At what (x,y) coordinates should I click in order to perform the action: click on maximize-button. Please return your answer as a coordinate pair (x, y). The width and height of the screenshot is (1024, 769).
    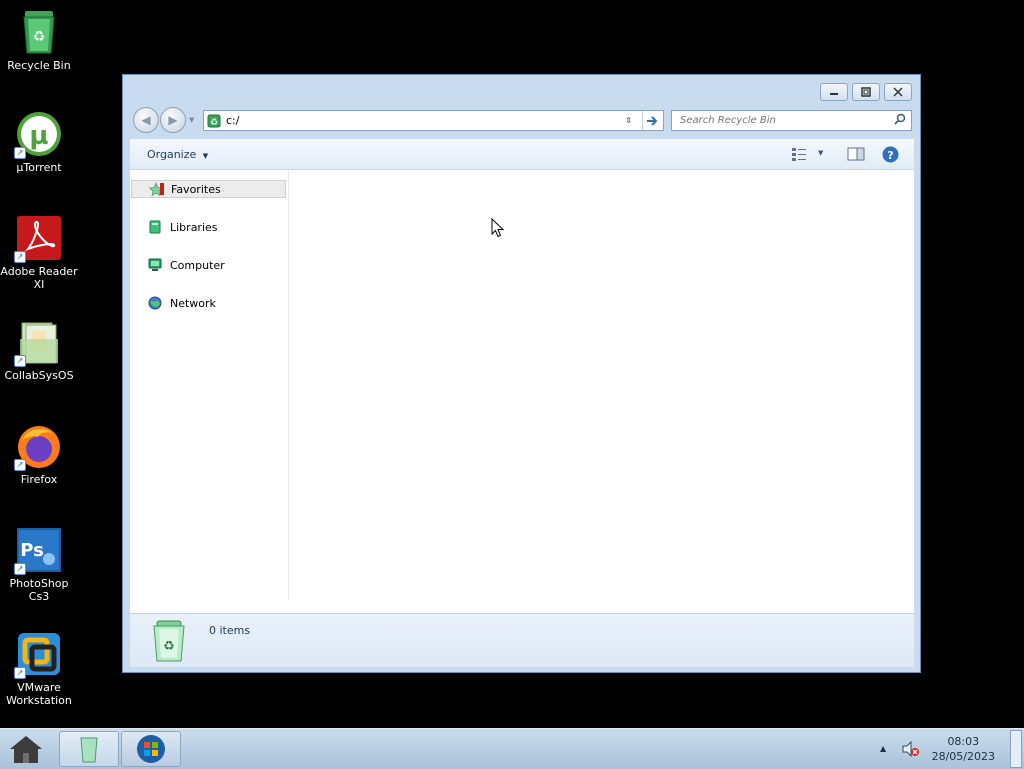
    Looking at the image, I should click on (866, 92).